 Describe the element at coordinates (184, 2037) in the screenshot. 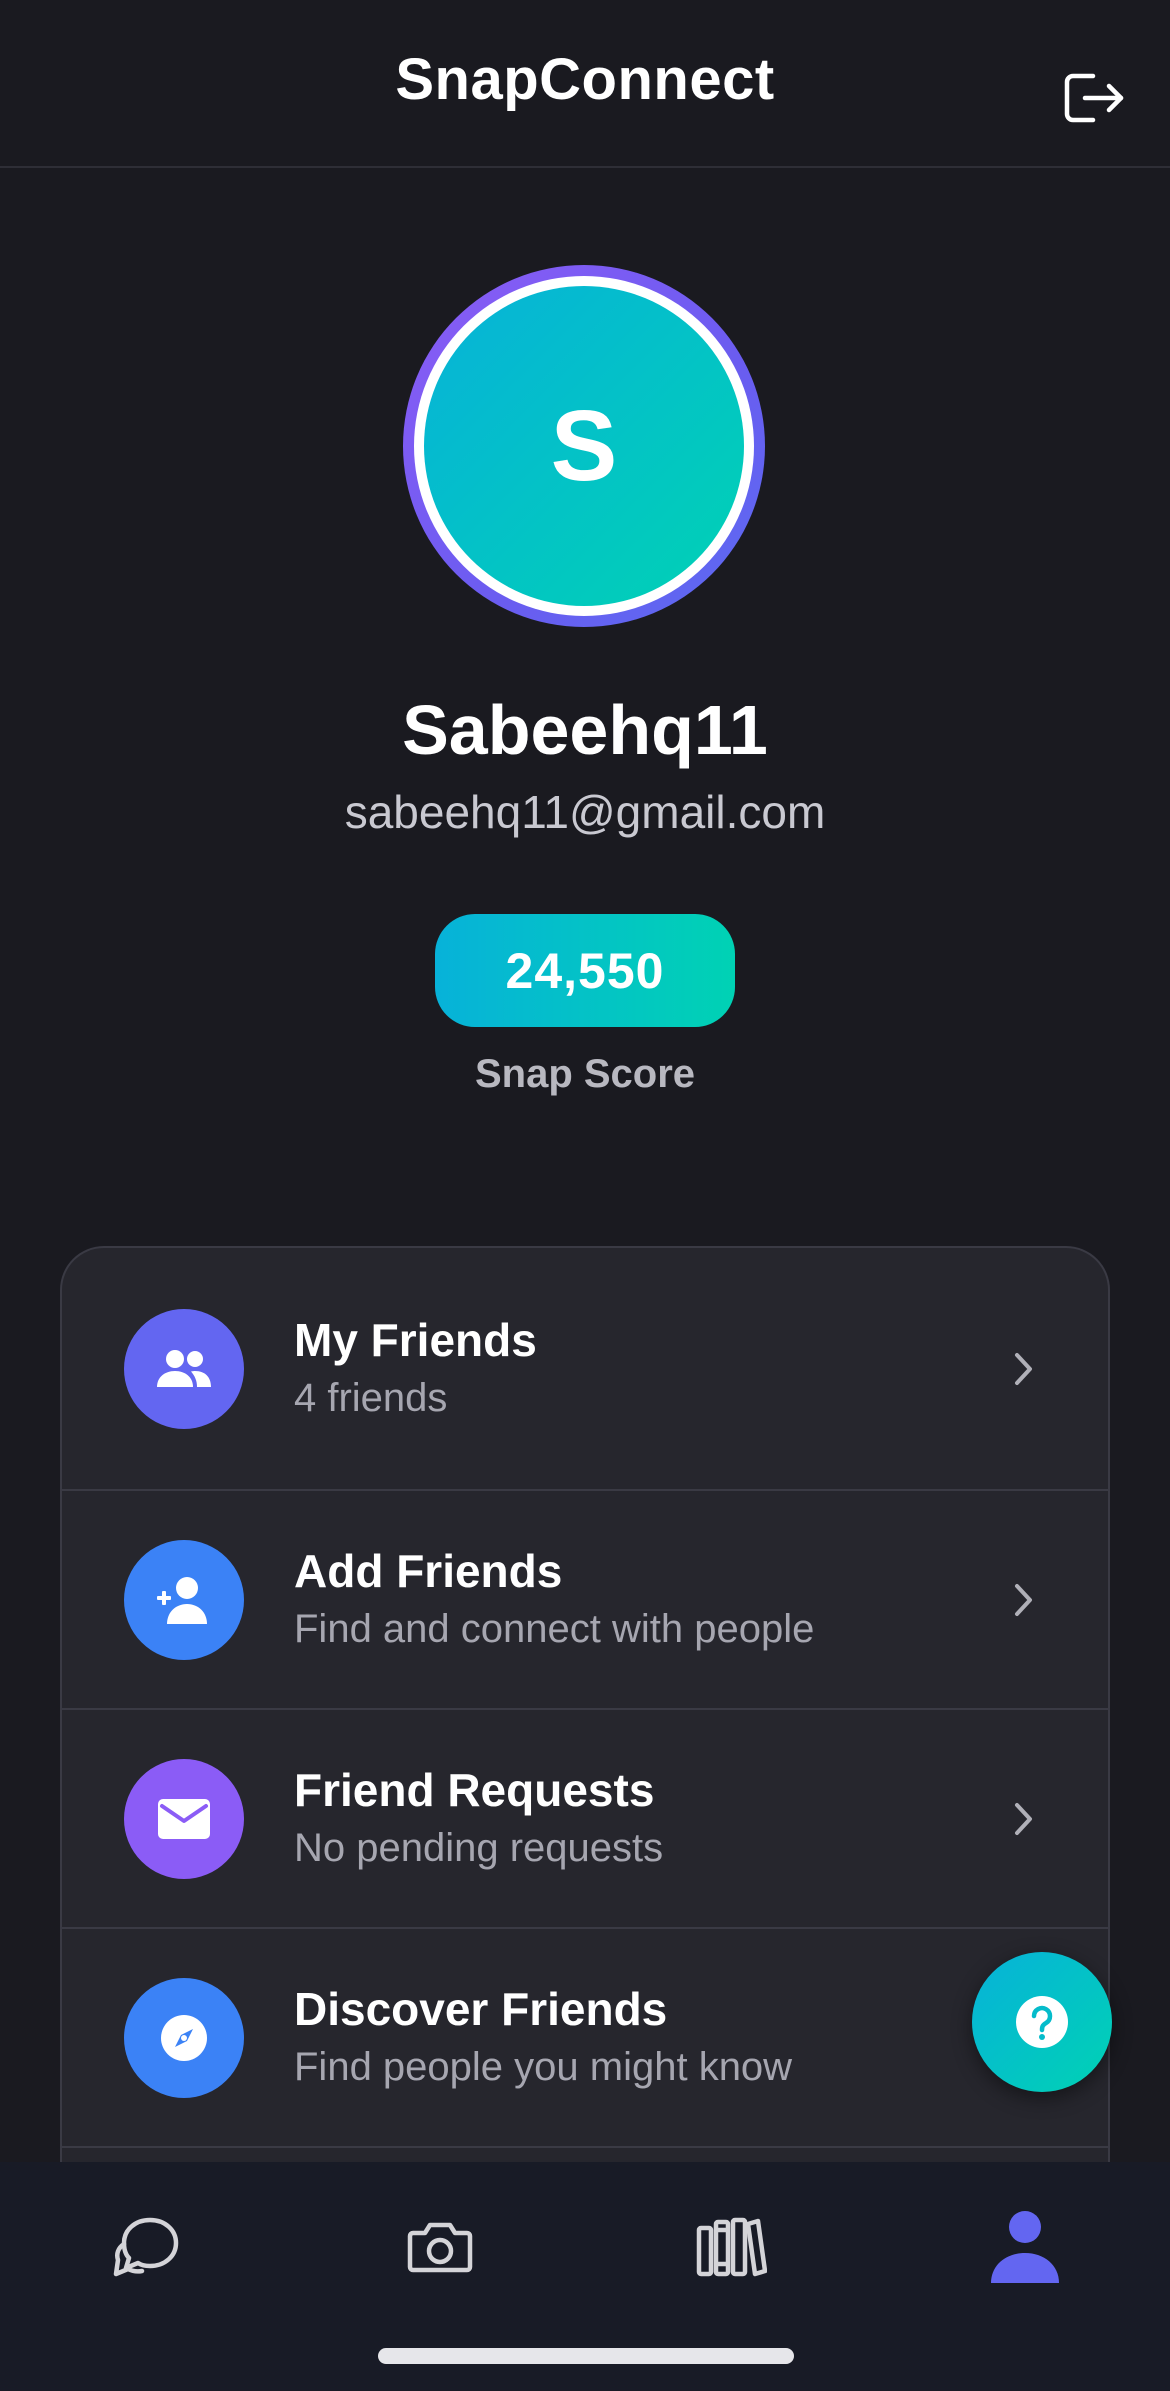

I see `compass-icon` at that location.